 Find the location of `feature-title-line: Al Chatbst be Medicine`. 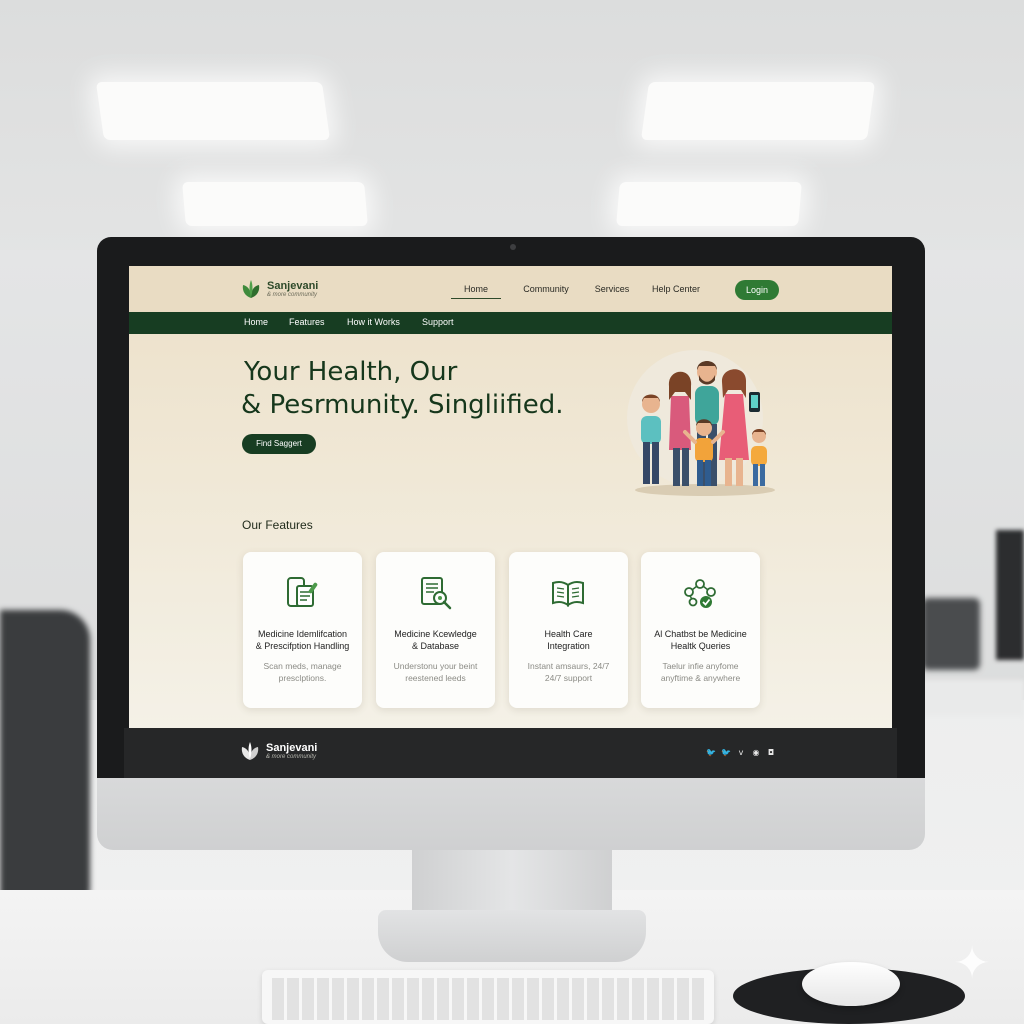

feature-title-line: Al Chatbst be Medicine is located at coordinates (700, 634).